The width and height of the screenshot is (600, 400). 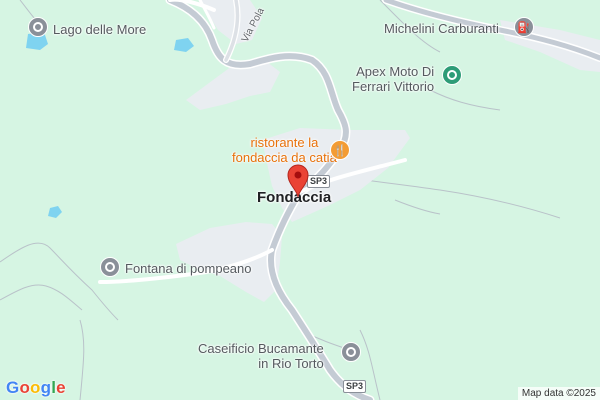 I want to click on poi-ristorante-la-fondaccia: ristorante la fondaccia da catia, so click(x=284, y=150).